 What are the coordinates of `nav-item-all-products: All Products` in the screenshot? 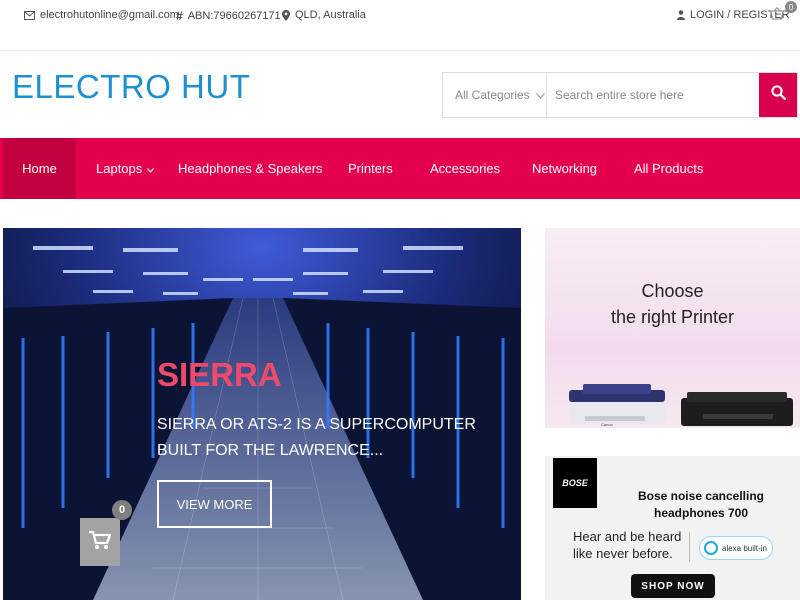 It's located at (668, 168).